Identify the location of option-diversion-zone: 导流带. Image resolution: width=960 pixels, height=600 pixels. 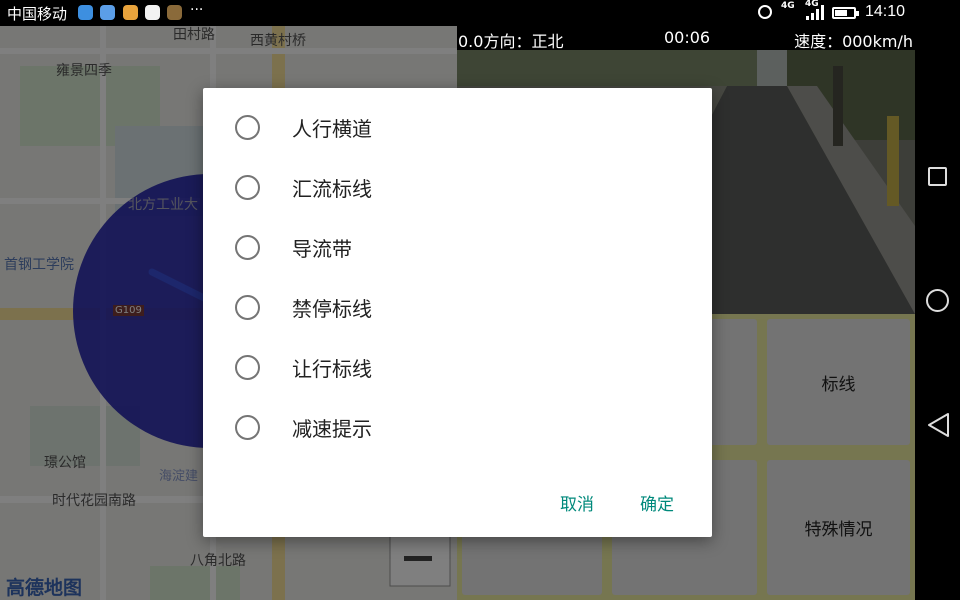
(457, 248).